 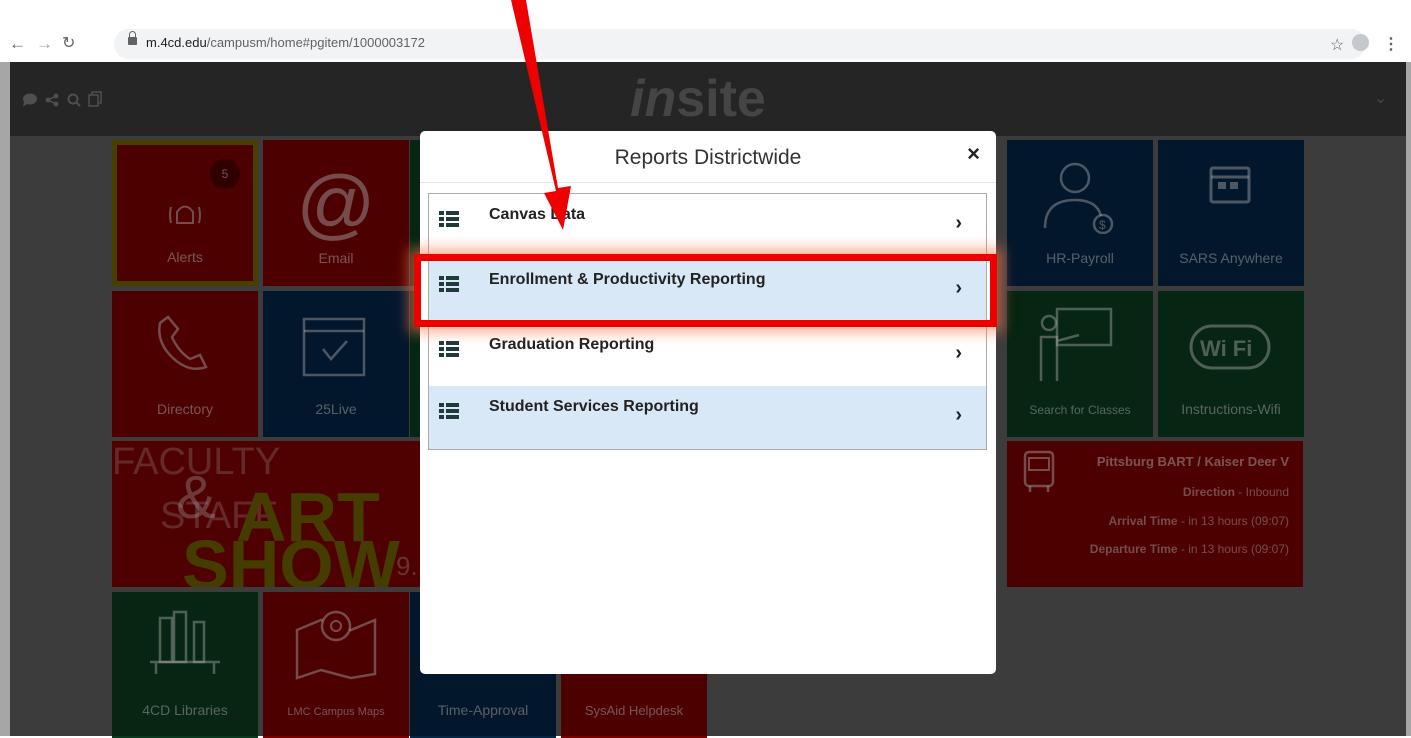 What do you see at coordinates (1391, 44) in the screenshot?
I see `browser-menu-icon: ⋮` at bounding box center [1391, 44].